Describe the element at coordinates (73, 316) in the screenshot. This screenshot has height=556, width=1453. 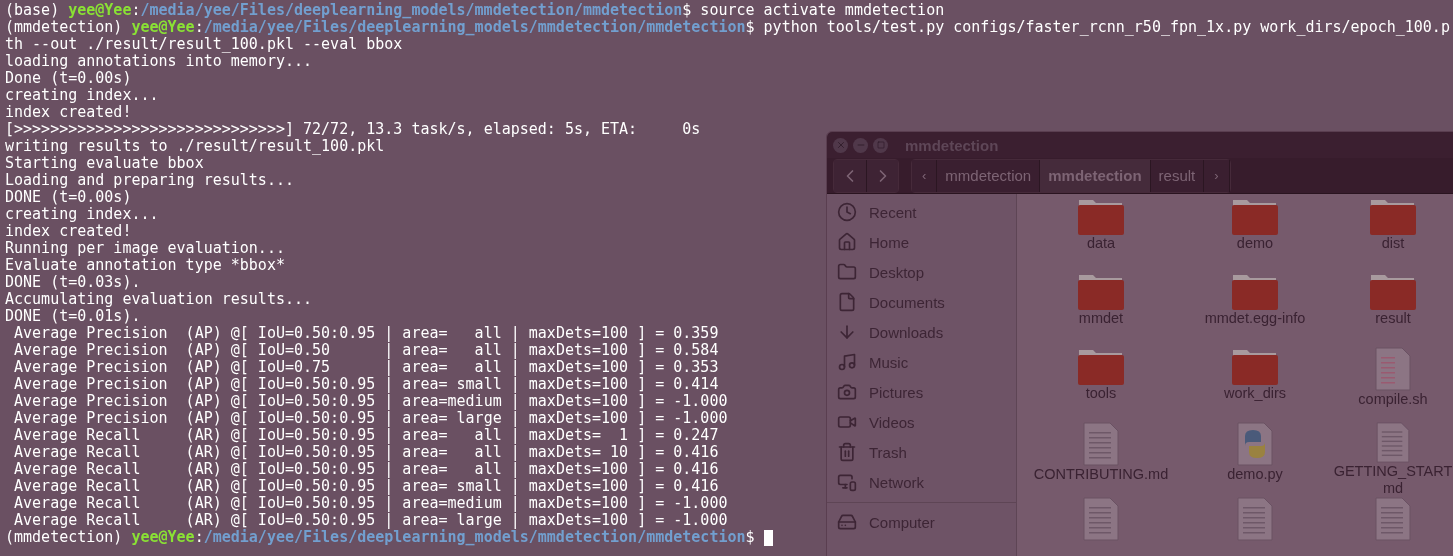
I see `output-line: DONE (t=0.01s).` at that location.